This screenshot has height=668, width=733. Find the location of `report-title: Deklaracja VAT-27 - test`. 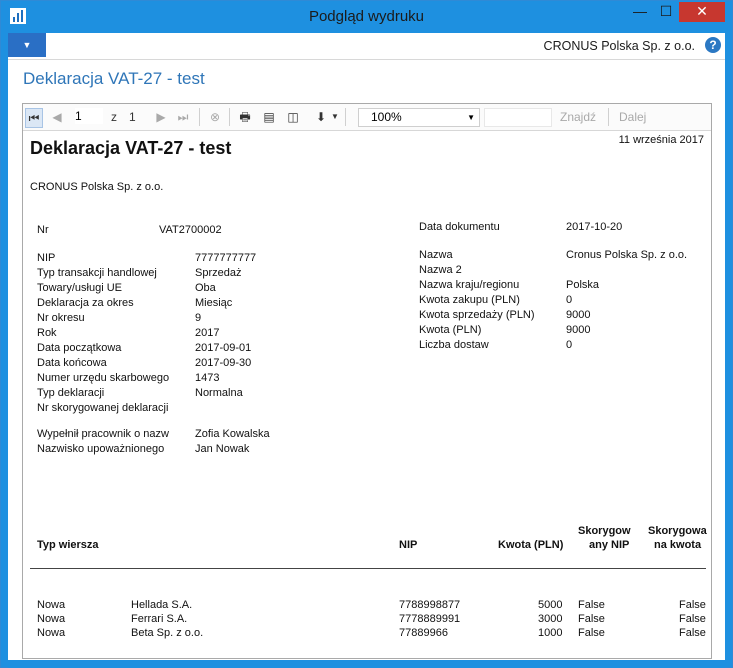

report-title: Deklaracja VAT-27 - test is located at coordinates (131, 148).